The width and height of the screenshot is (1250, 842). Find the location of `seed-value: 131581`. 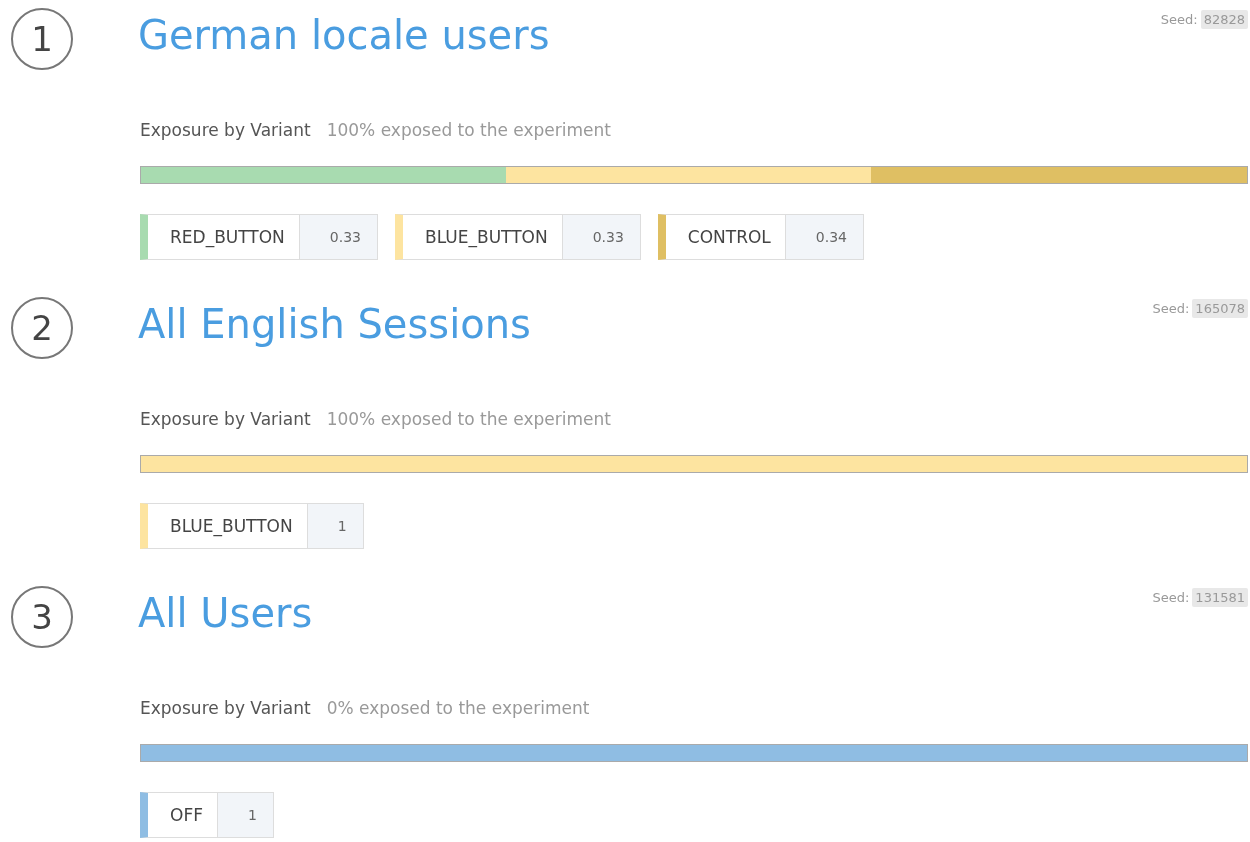

seed-value: 131581 is located at coordinates (1220, 597).